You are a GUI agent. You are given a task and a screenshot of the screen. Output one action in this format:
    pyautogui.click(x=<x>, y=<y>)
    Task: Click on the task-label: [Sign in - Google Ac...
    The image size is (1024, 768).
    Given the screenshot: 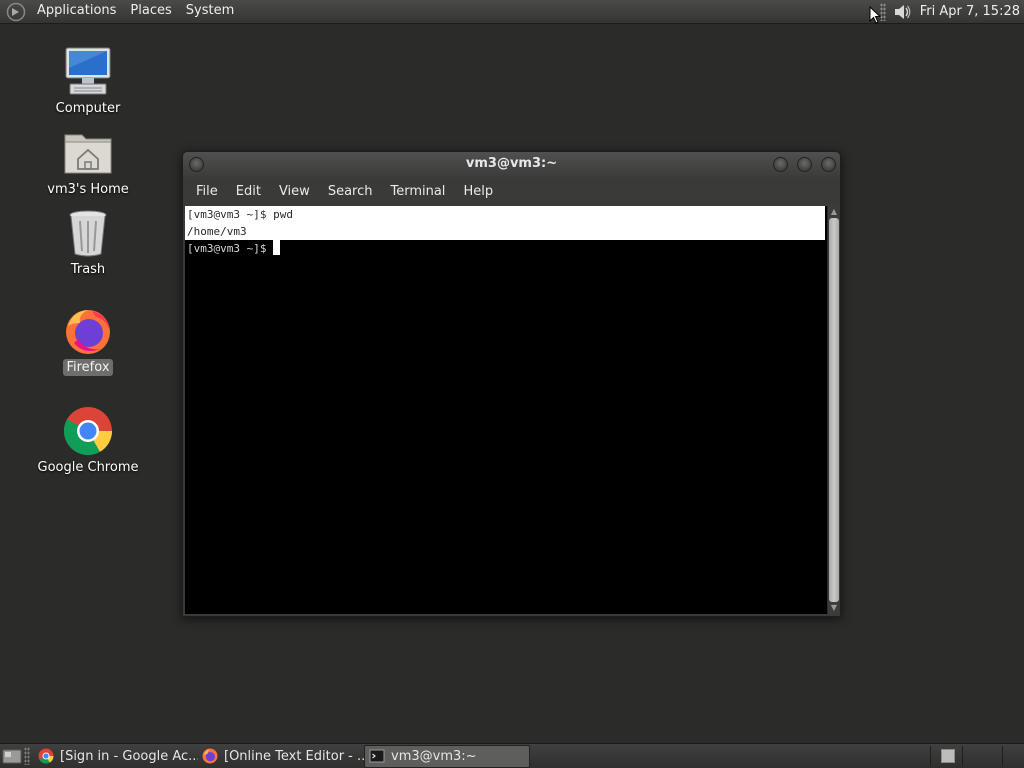 What is the action you would take?
    pyautogui.click(x=129, y=756)
    